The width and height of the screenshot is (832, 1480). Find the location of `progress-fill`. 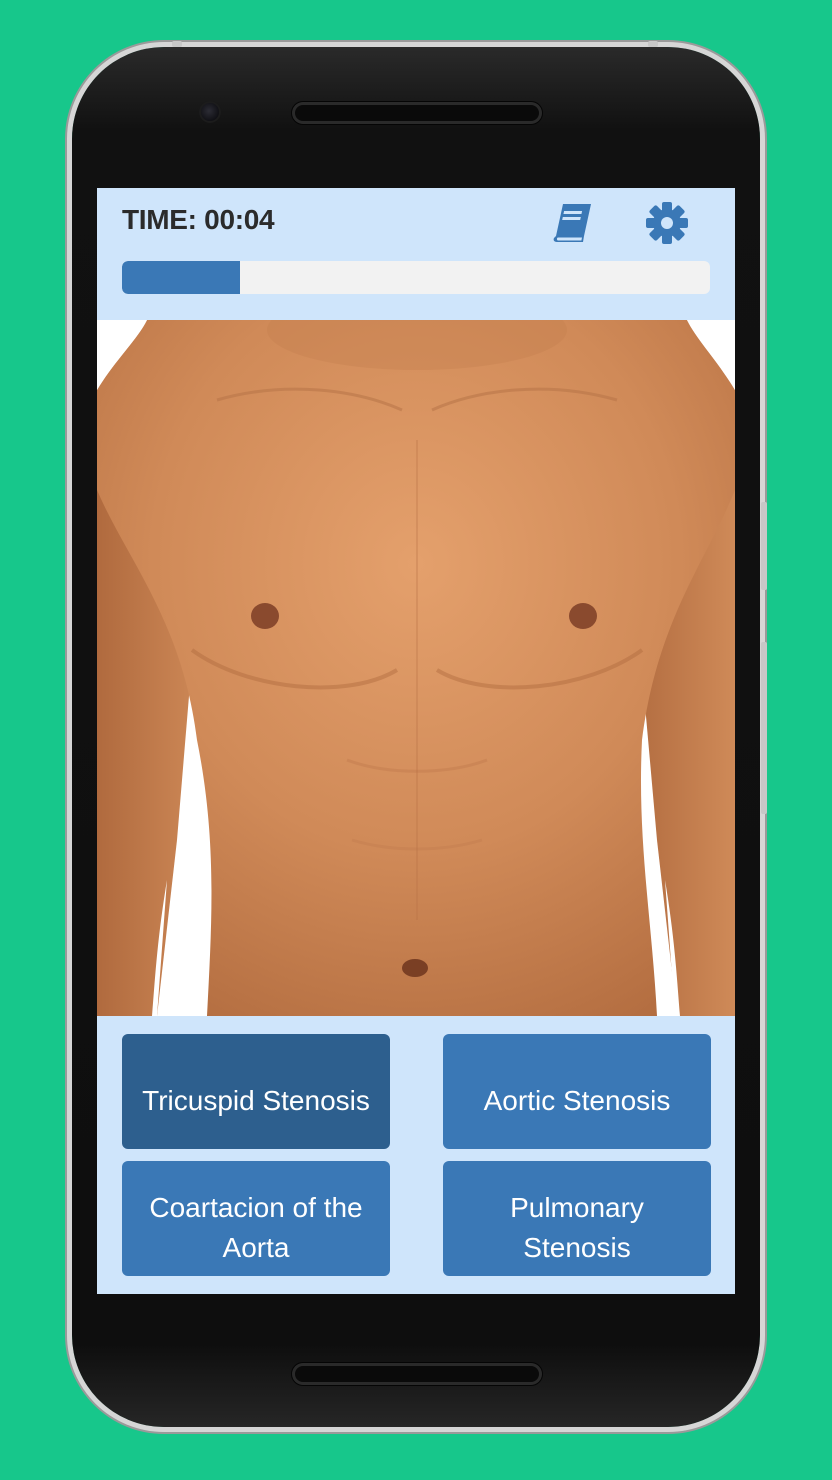

progress-fill is located at coordinates (181, 277).